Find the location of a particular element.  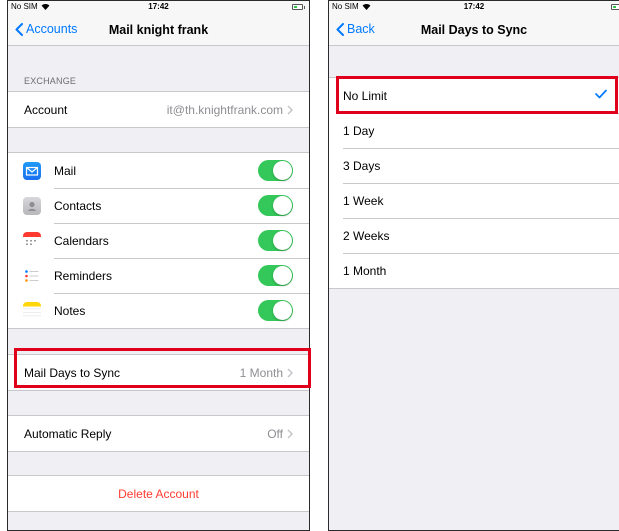

highlight-box-no-limit is located at coordinates (477, 95).